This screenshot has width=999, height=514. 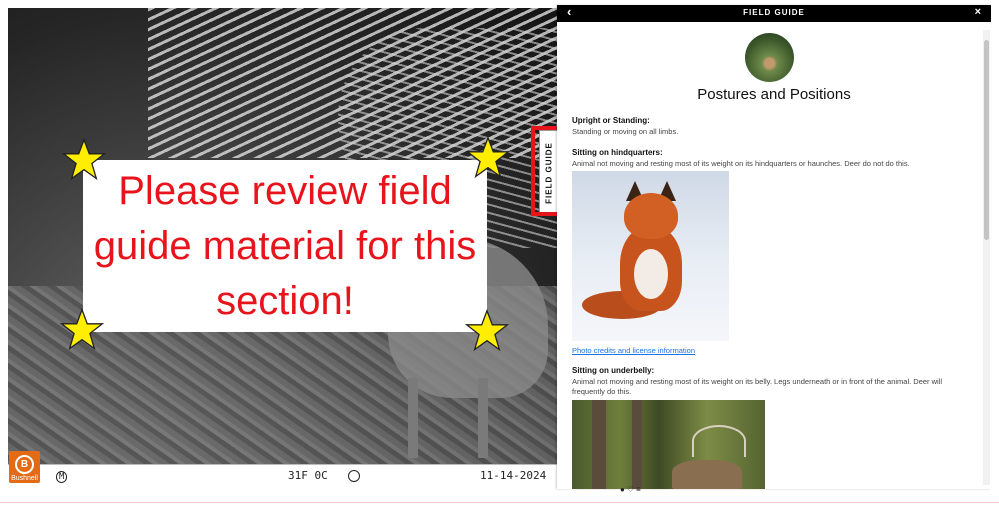 I want to click on list-icon: ≡, so click(x=639, y=489).